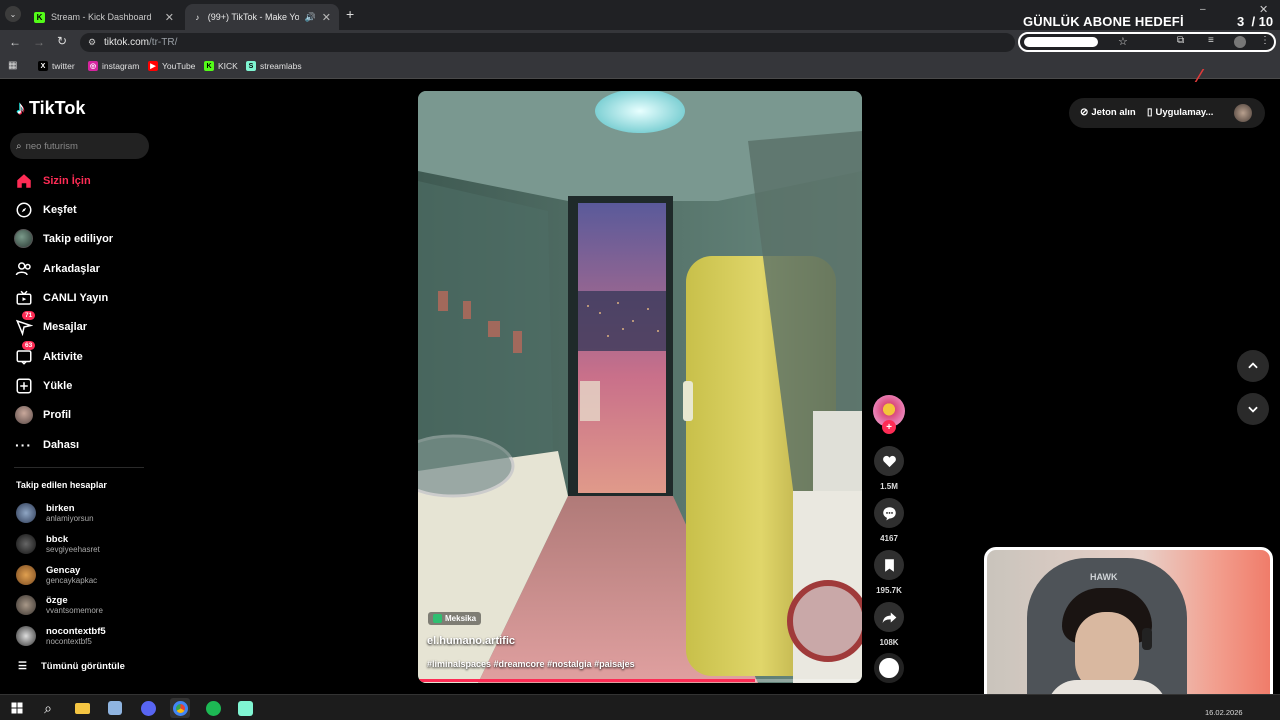 Image resolution: width=1280 pixels, height=720 pixels. Describe the element at coordinates (42, 414) in the screenshot. I see `nav-profile: Profil` at that location.